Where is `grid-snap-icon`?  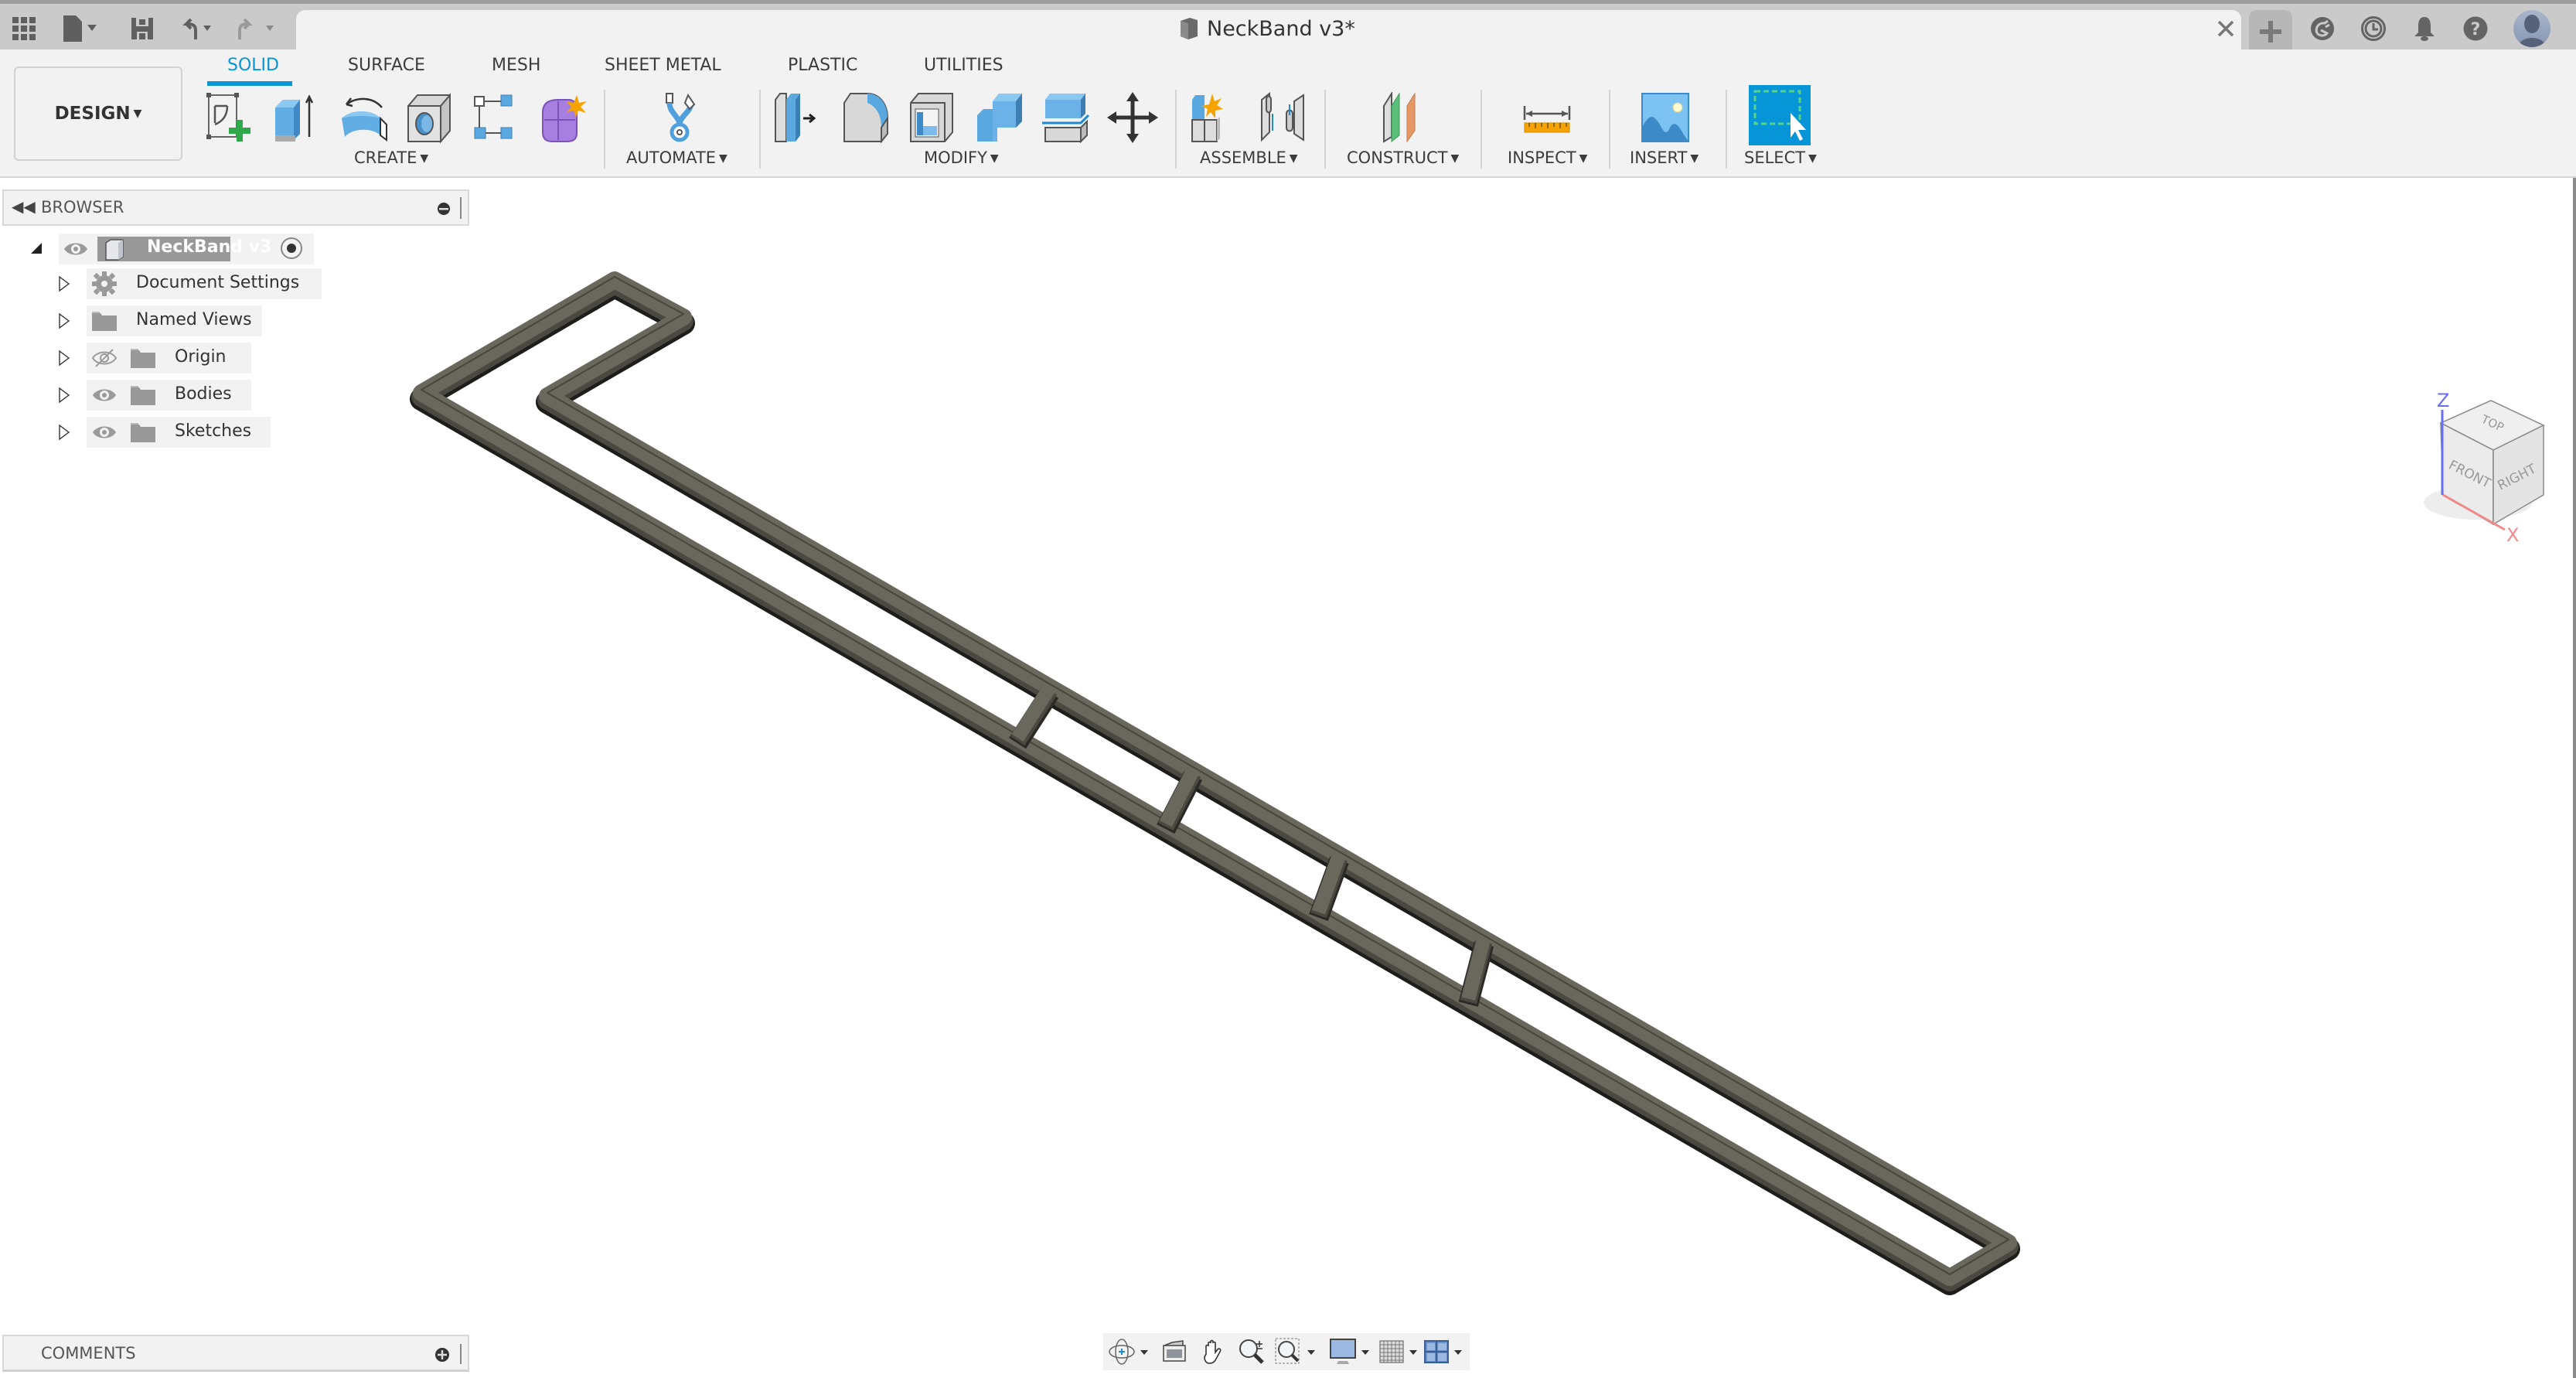 grid-snap-icon is located at coordinates (1400, 1351).